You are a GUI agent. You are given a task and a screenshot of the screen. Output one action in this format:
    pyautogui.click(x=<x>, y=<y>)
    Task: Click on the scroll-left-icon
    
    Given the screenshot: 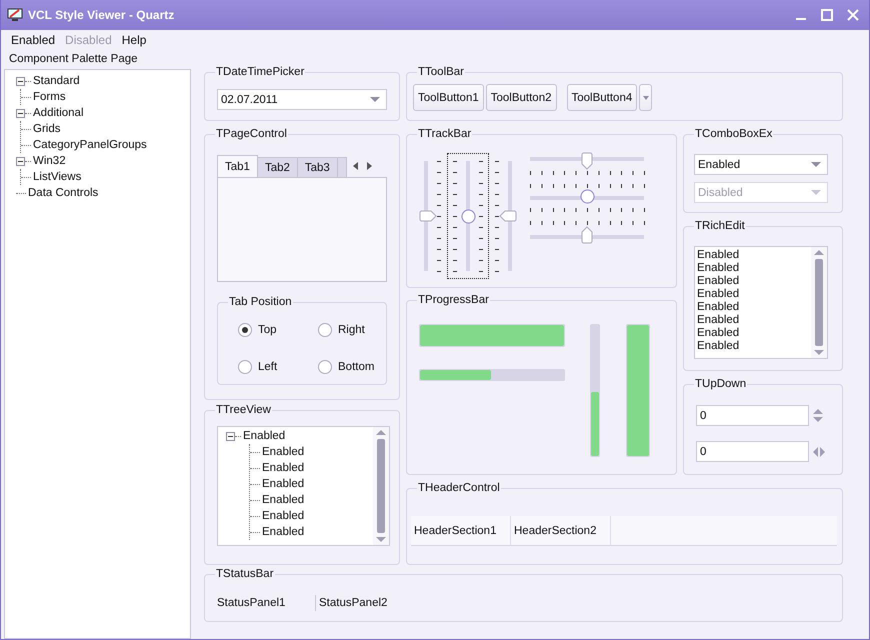 What is the action you would take?
    pyautogui.click(x=355, y=166)
    